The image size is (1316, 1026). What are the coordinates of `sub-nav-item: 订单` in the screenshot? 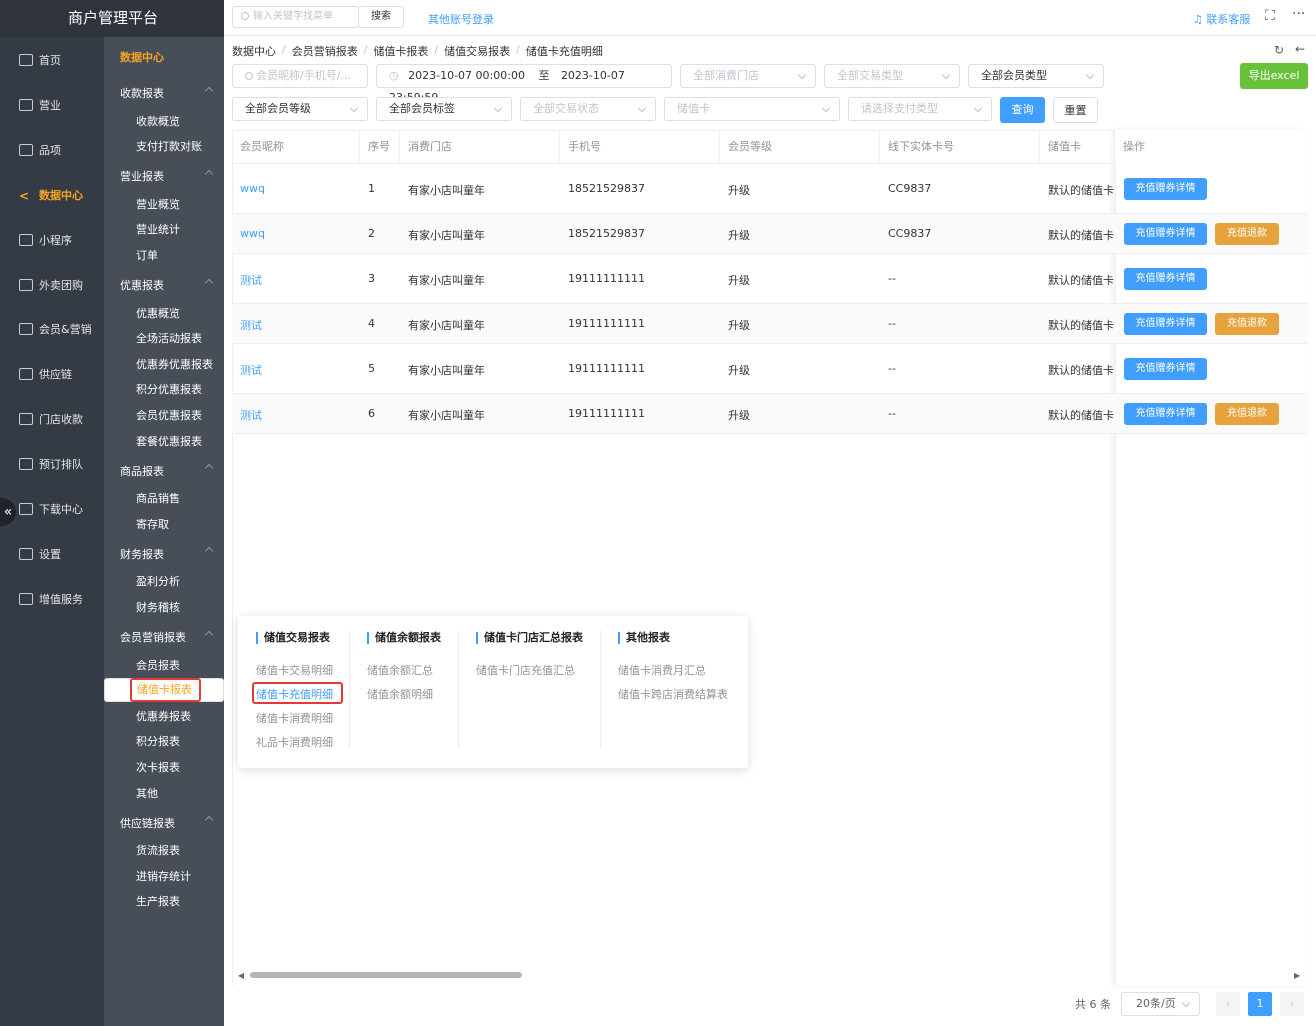 It's located at (164, 254).